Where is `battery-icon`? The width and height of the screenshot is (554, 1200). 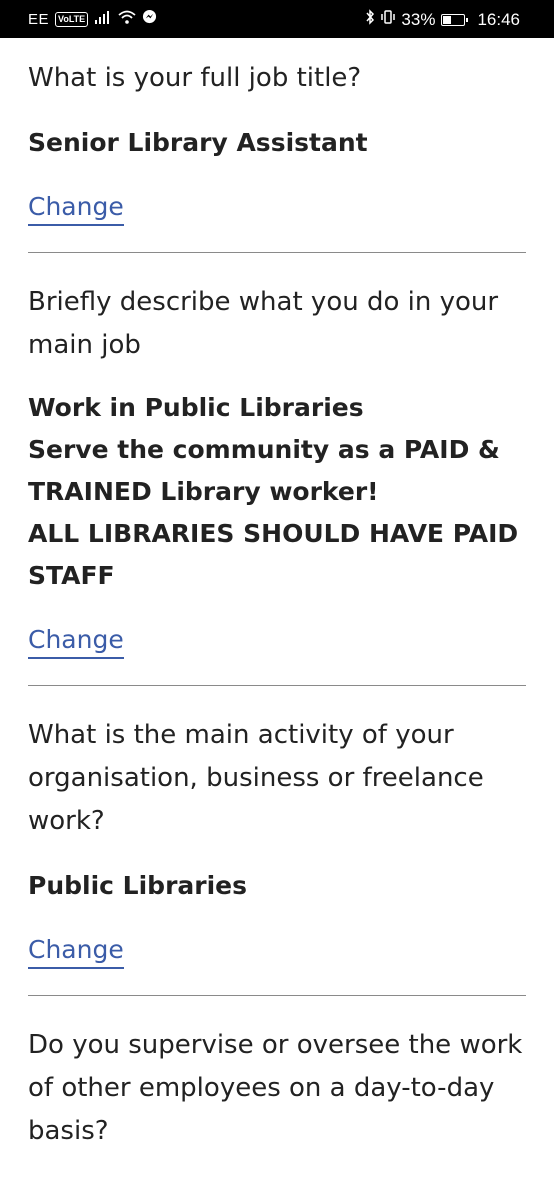
battery-icon is located at coordinates (455, 19).